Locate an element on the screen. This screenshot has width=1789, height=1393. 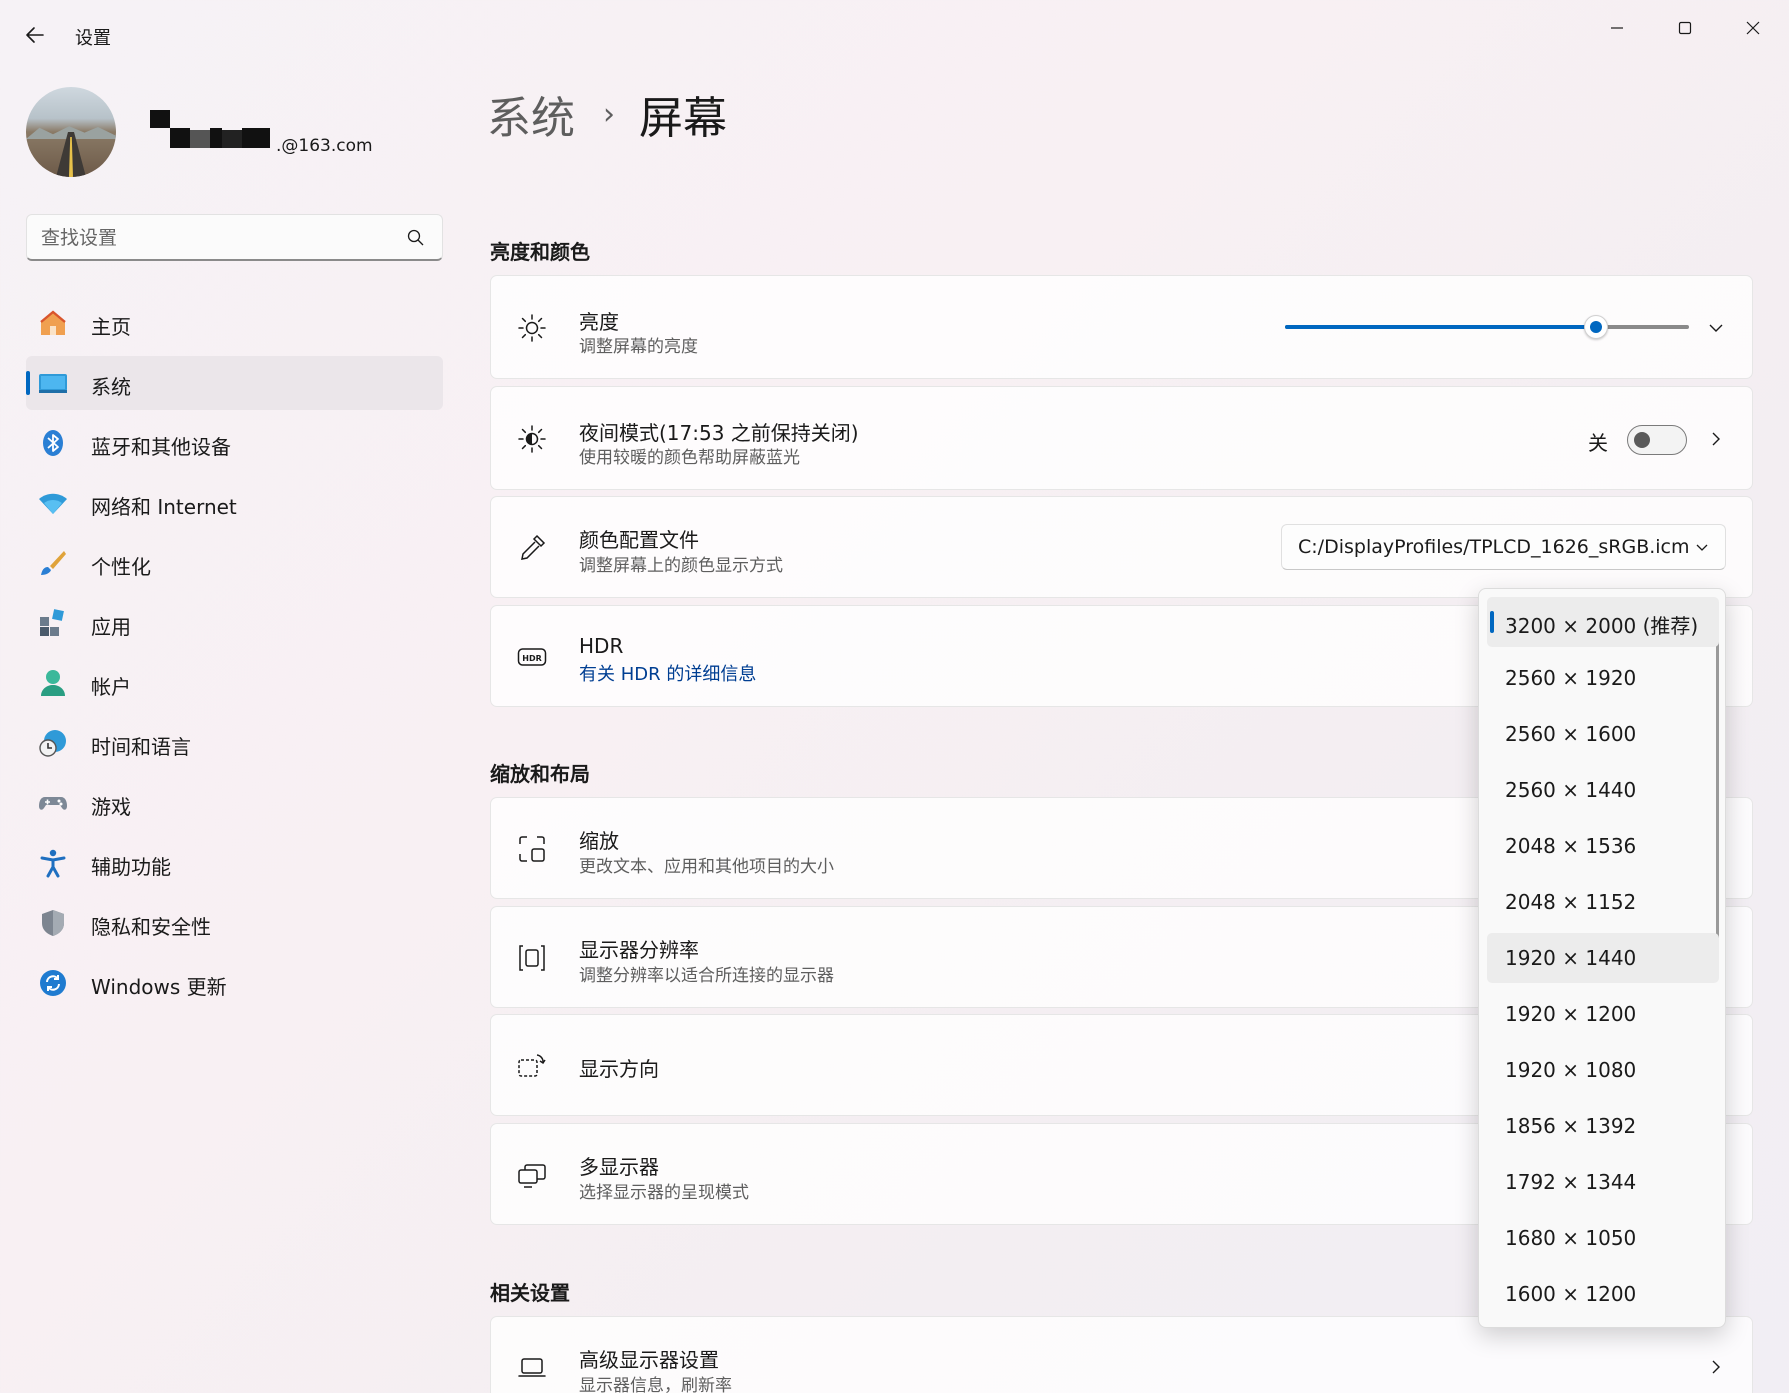
resolution-option: 1856 × 1392 is located at coordinates (1603, 1126).